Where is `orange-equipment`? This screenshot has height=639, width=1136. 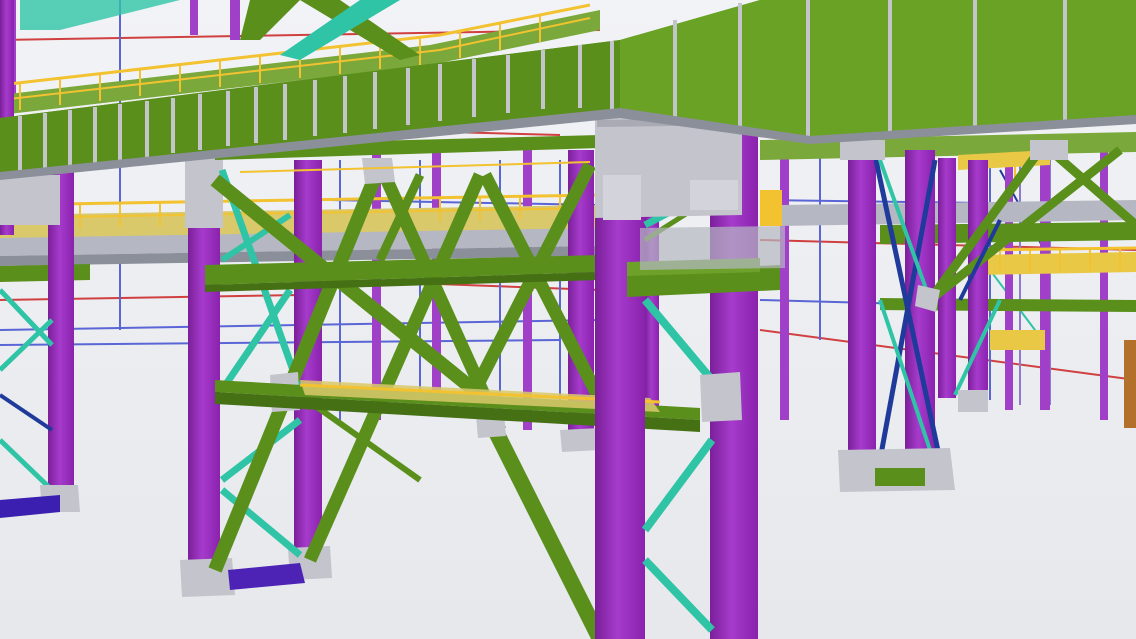
orange-equipment is located at coordinates (1130, 384).